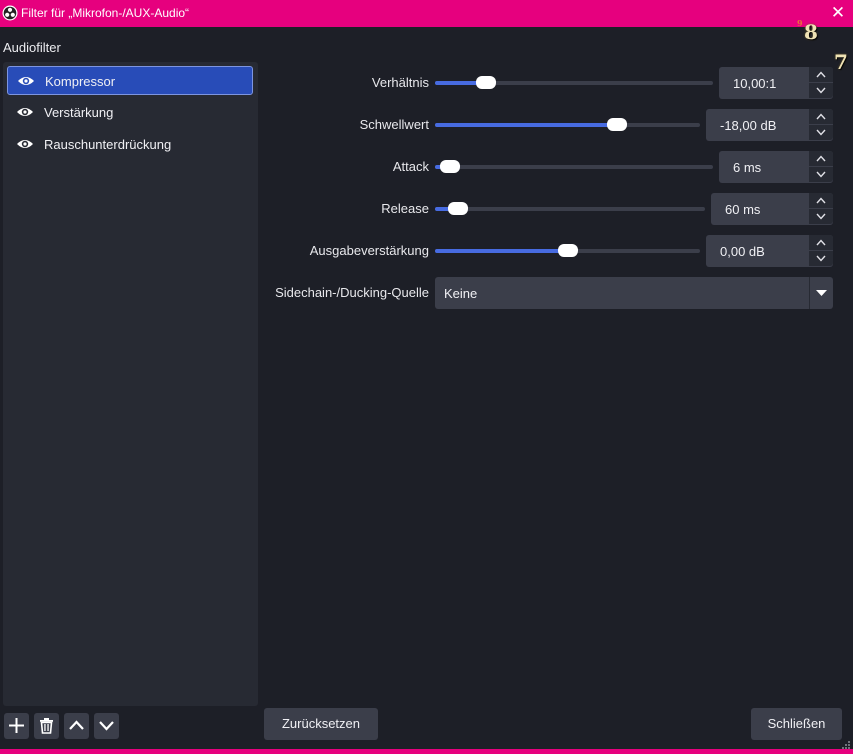  I want to click on overlay-number-9: 9, so click(800, 23).